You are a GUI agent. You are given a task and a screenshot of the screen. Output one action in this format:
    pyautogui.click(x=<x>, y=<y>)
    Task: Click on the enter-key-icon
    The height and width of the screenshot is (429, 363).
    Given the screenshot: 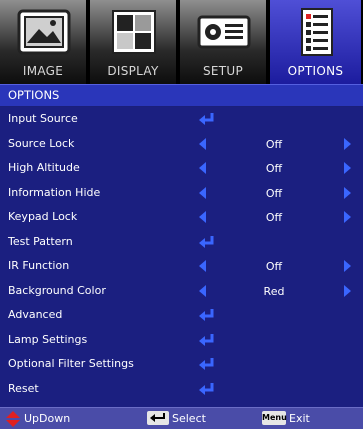 What is the action you would take?
    pyautogui.click(x=158, y=418)
    